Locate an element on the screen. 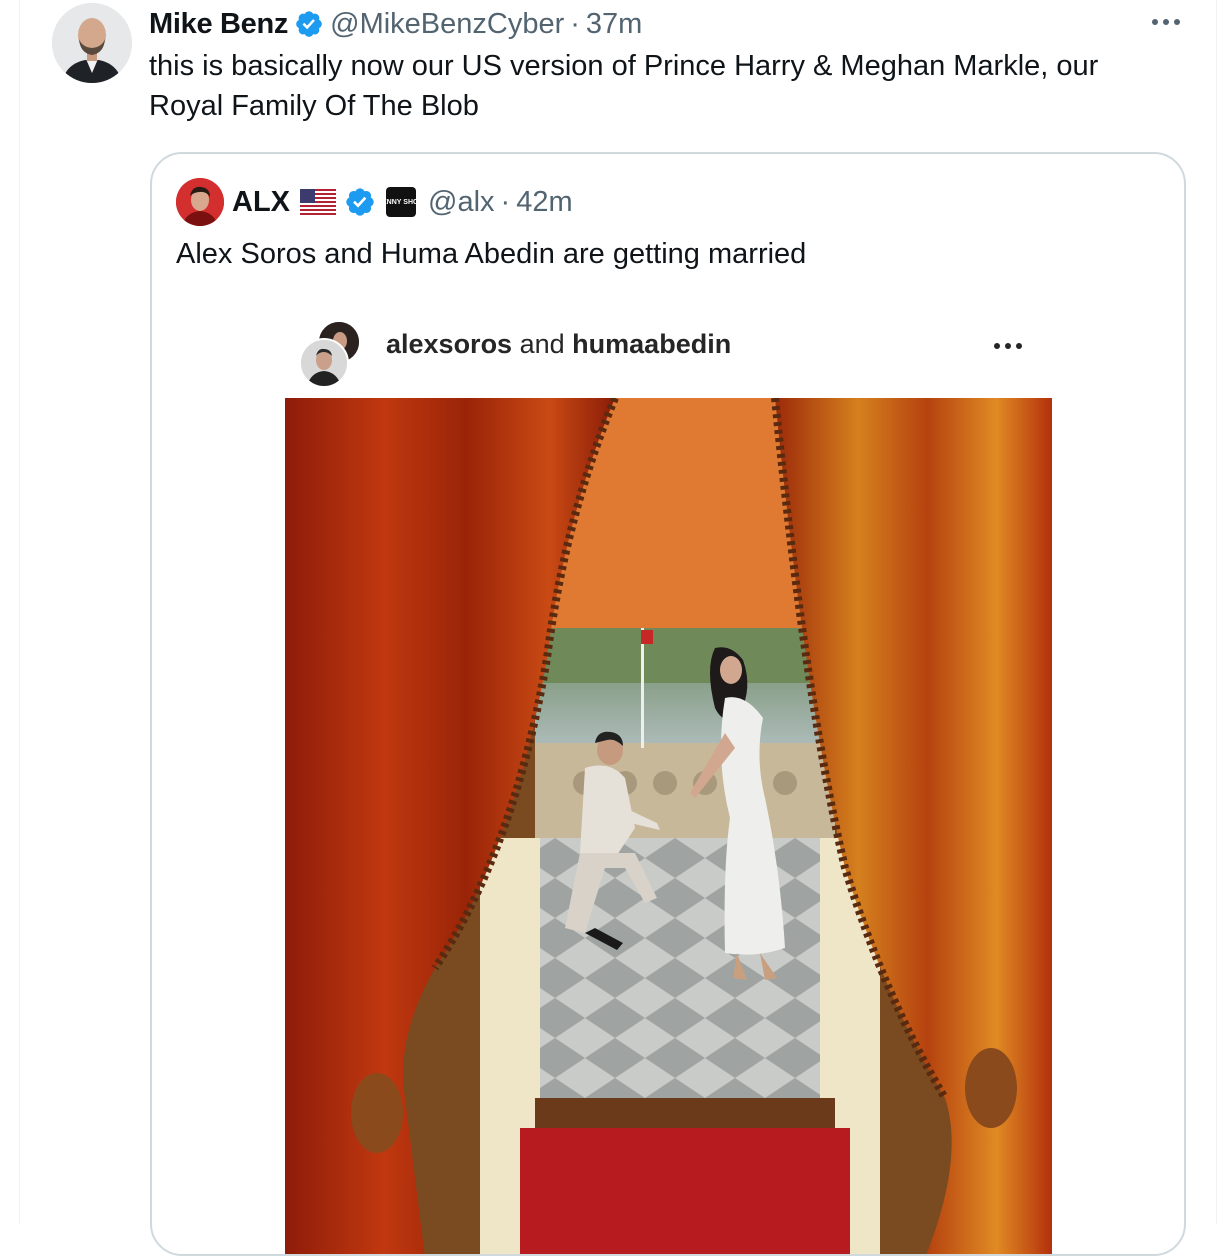 The image size is (1224, 1256). benny-show-logo-icon: BENNY SHOW is located at coordinates (401, 202).